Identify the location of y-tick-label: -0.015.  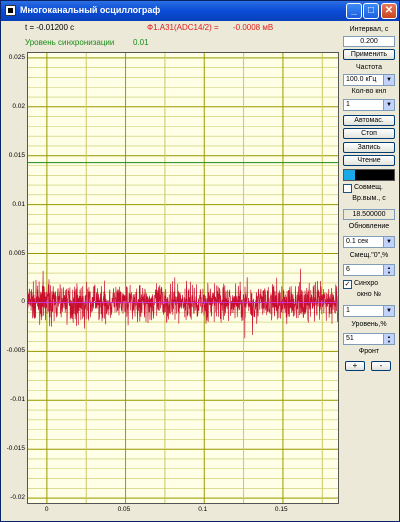
(15, 449).